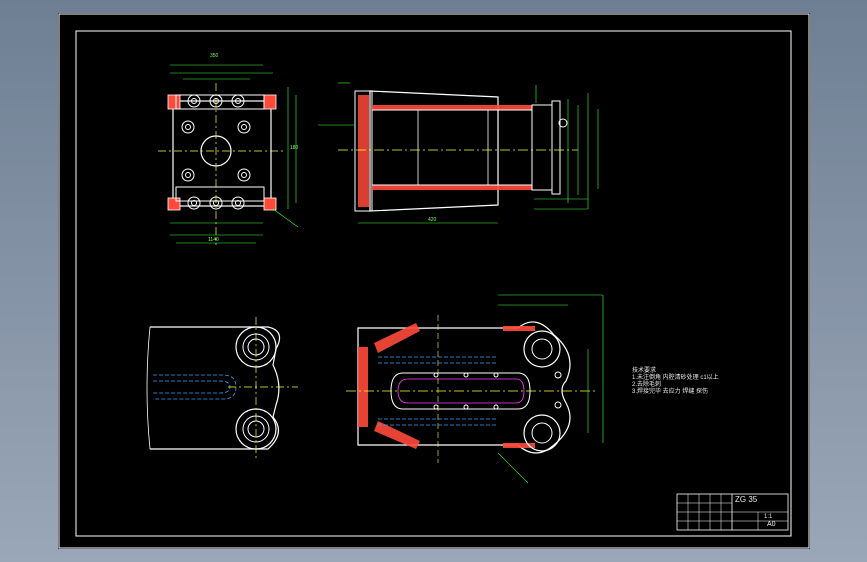  Describe the element at coordinates (771, 524) in the screenshot. I see `title-sheet-size: A0` at that location.